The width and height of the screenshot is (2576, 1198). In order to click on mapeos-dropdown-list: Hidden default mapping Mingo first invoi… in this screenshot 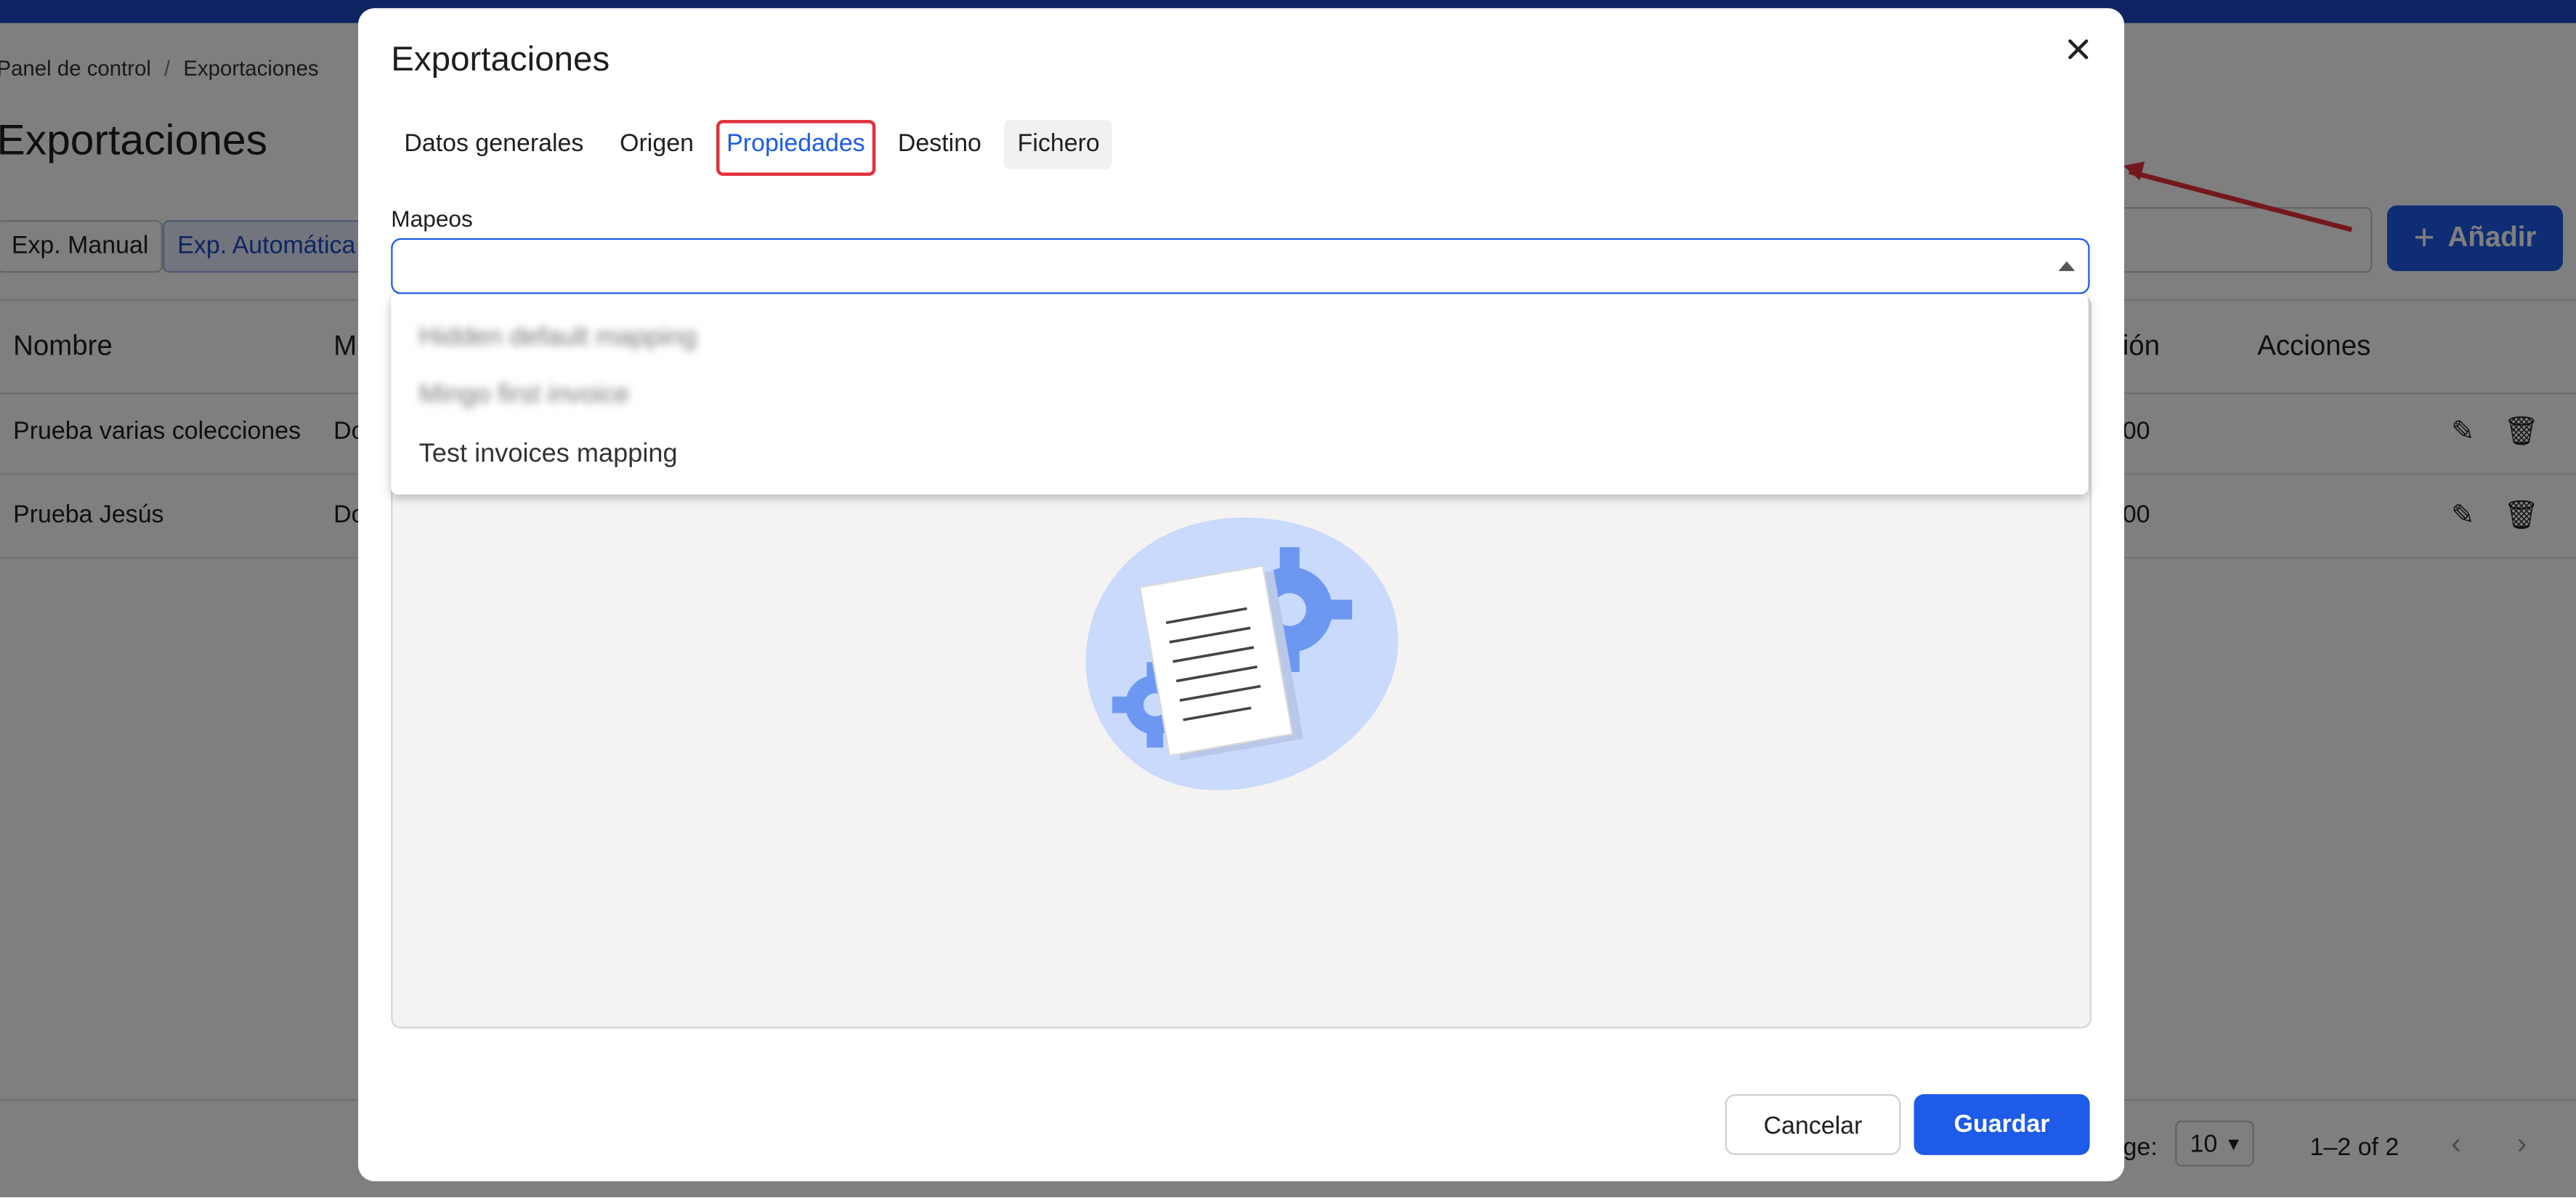, I will do `click(1240, 394)`.